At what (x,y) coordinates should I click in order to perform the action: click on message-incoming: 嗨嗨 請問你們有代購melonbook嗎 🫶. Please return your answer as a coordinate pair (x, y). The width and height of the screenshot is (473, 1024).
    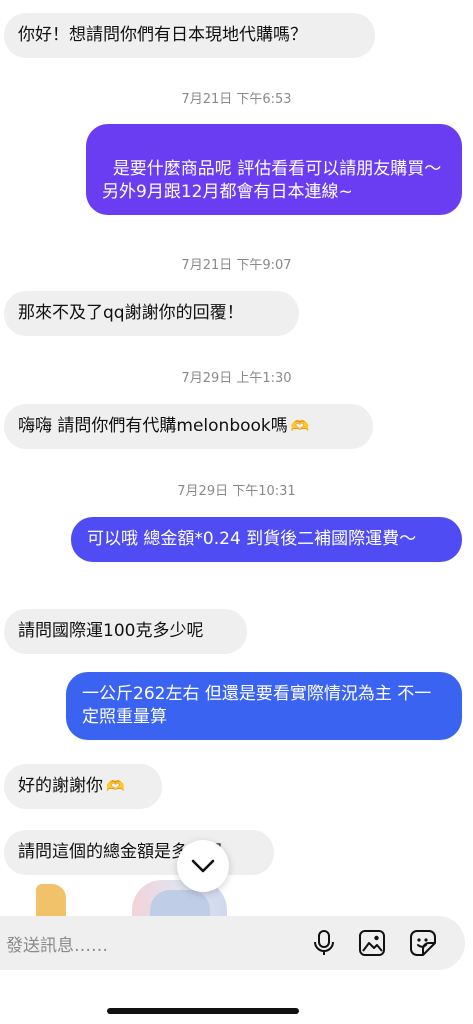
    Looking at the image, I should click on (188, 426).